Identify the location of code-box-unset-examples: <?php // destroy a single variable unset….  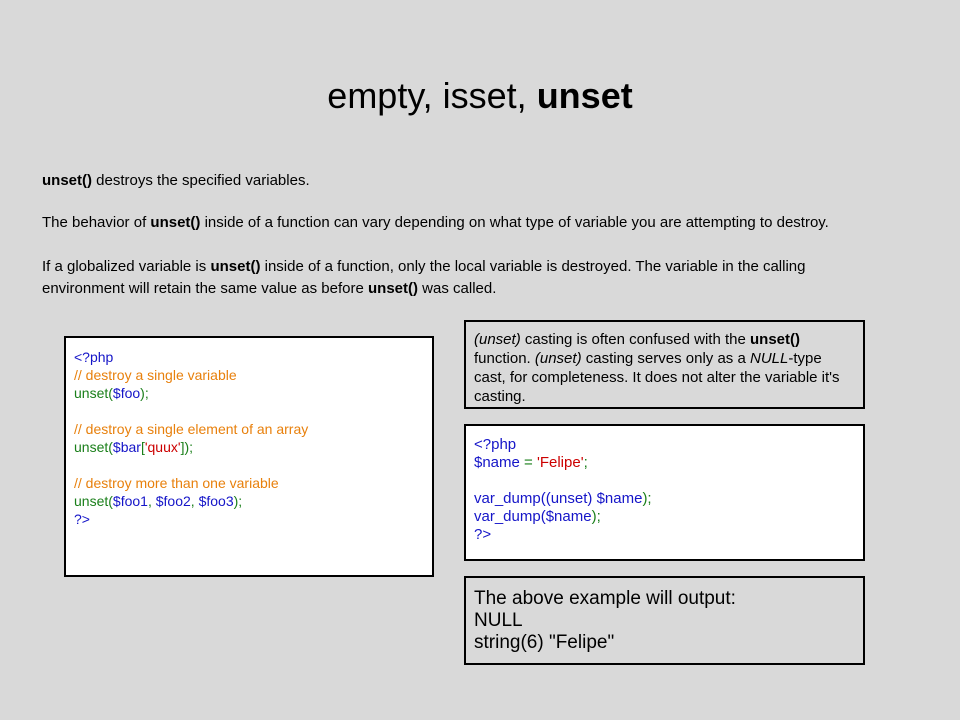
(249, 456).